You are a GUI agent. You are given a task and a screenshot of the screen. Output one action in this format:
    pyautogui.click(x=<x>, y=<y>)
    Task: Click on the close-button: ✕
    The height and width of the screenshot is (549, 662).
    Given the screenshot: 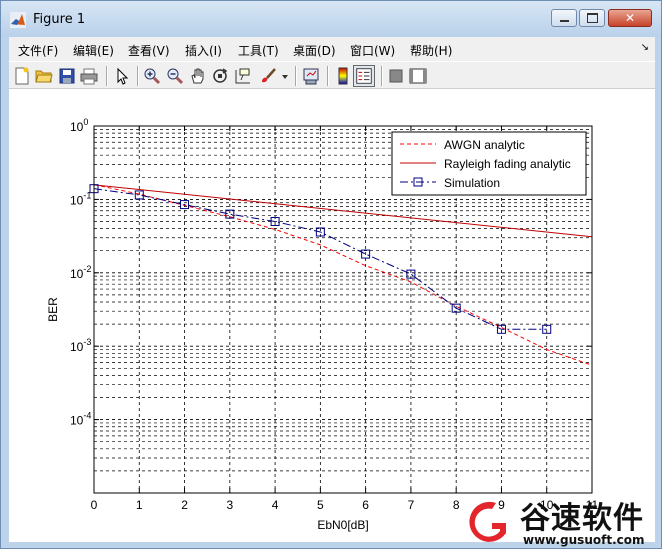 What is the action you would take?
    pyautogui.click(x=630, y=18)
    